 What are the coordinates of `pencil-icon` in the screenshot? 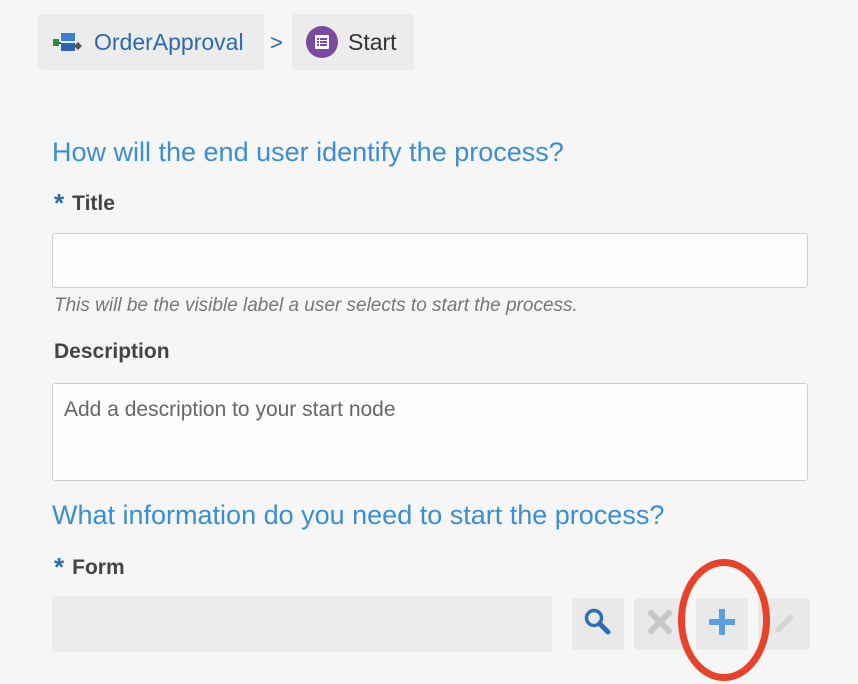 It's located at (784, 624).